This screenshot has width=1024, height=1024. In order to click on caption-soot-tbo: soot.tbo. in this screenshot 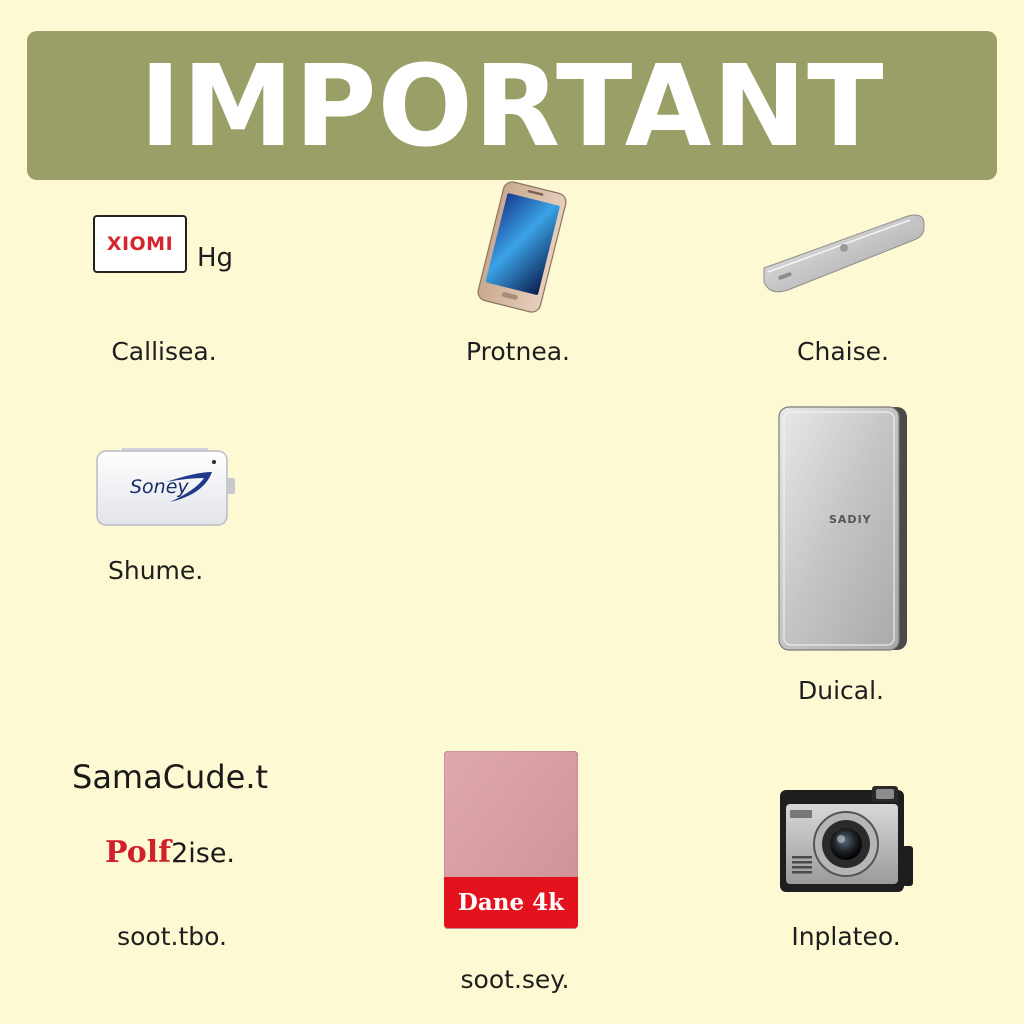, I will do `click(172, 936)`.